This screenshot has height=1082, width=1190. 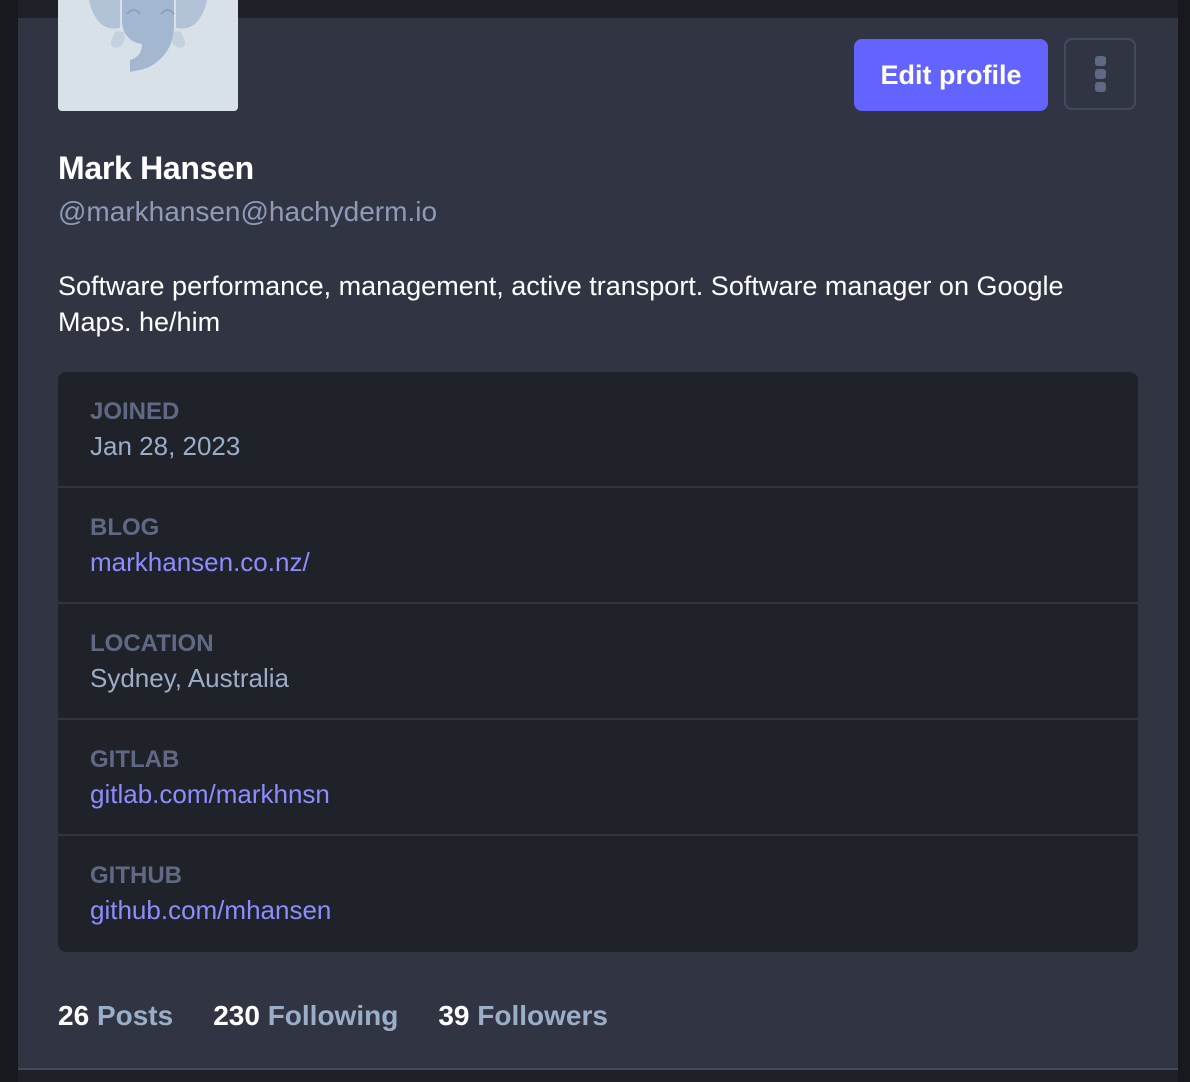 I want to click on display-name: Mark Hansen, so click(x=156, y=168).